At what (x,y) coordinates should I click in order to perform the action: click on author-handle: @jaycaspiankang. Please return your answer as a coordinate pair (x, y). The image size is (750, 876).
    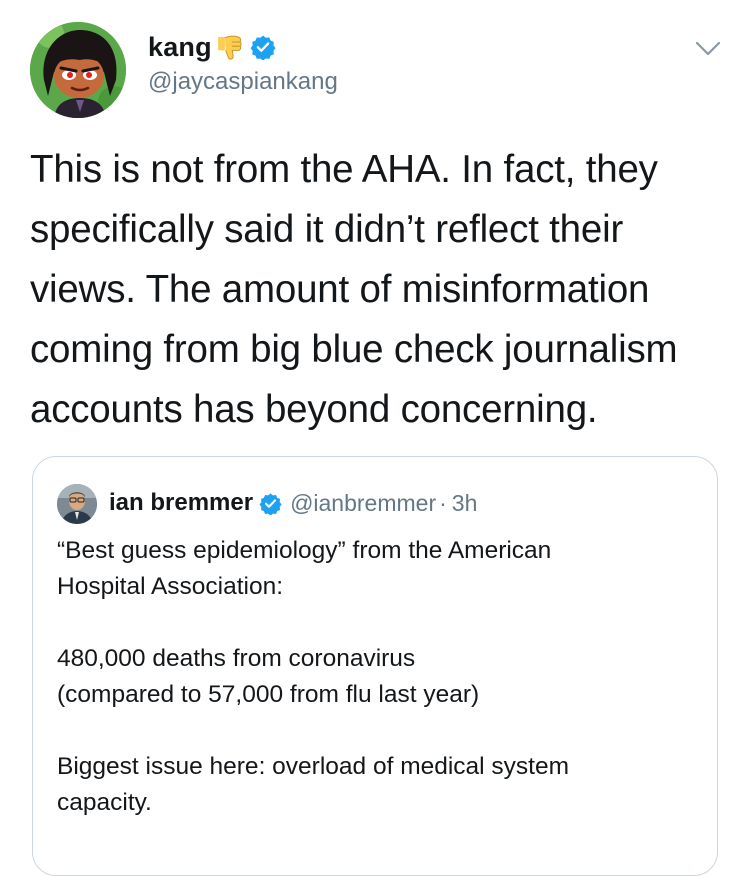
    Looking at the image, I should click on (243, 82).